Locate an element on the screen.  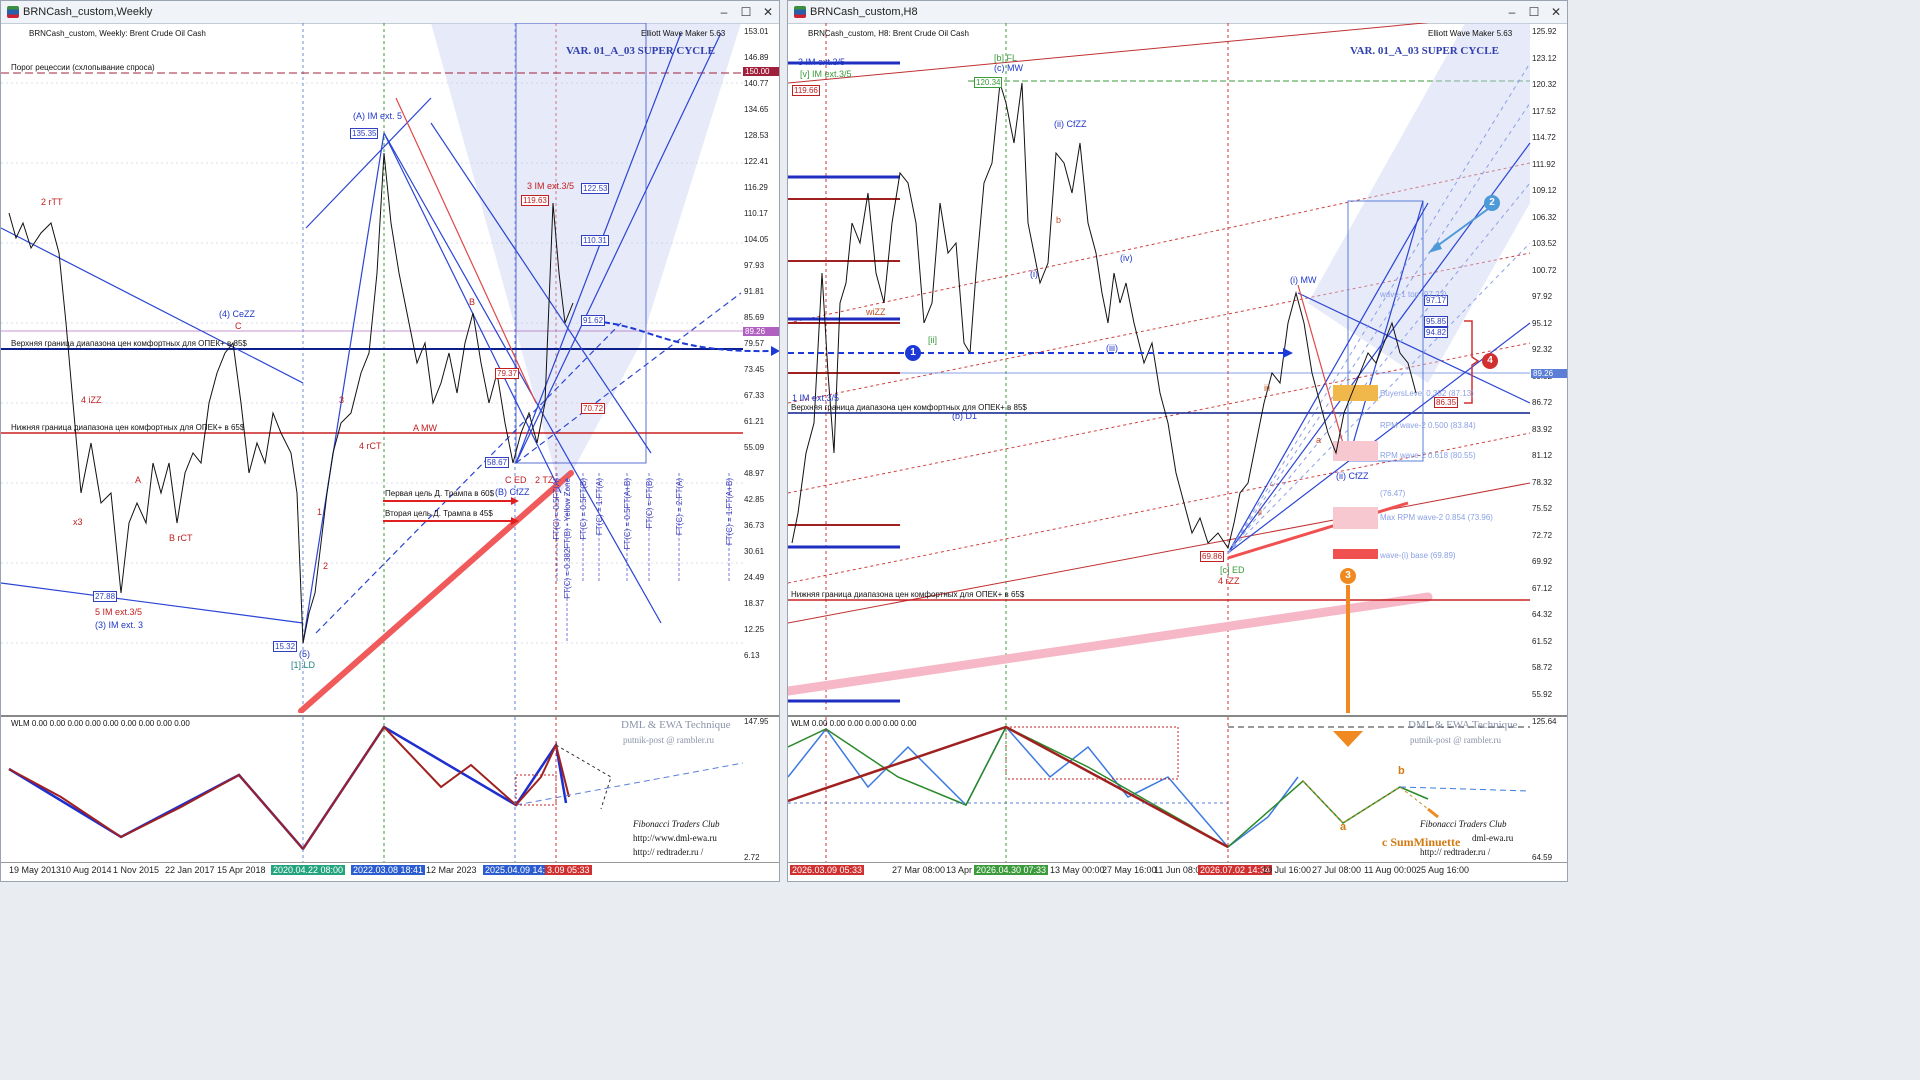
price-tag: 122.53 is located at coordinates (595, 188).